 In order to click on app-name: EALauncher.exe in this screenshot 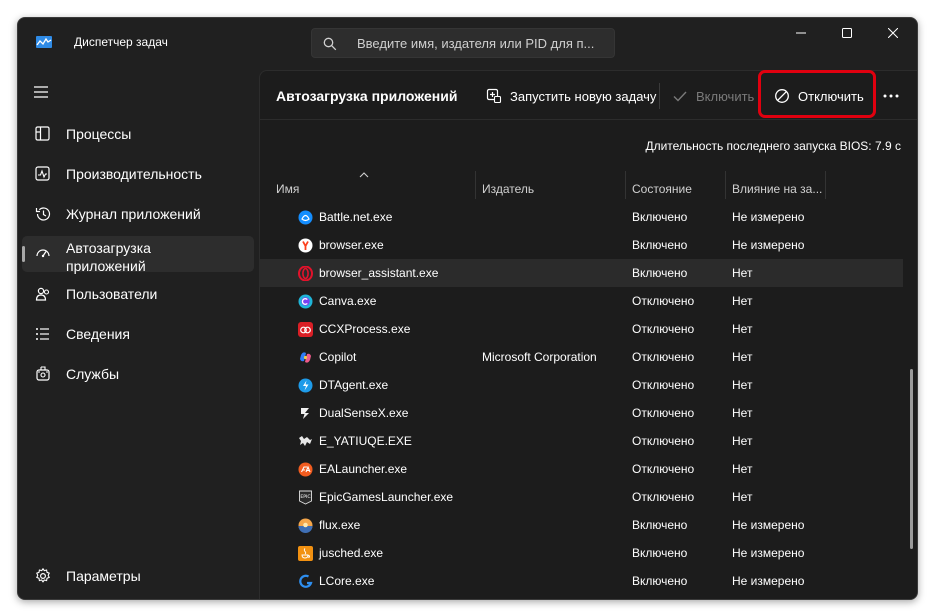, I will do `click(363, 469)`.